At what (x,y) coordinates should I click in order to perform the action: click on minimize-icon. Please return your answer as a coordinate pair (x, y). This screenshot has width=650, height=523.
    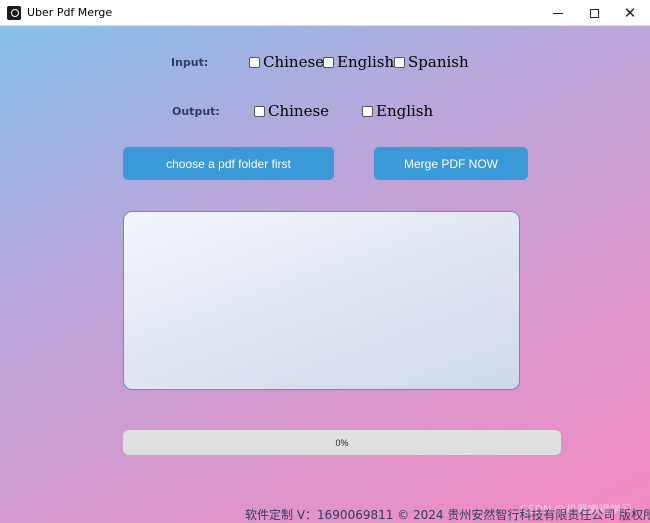
    Looking at the image, I should click on (558, 13).